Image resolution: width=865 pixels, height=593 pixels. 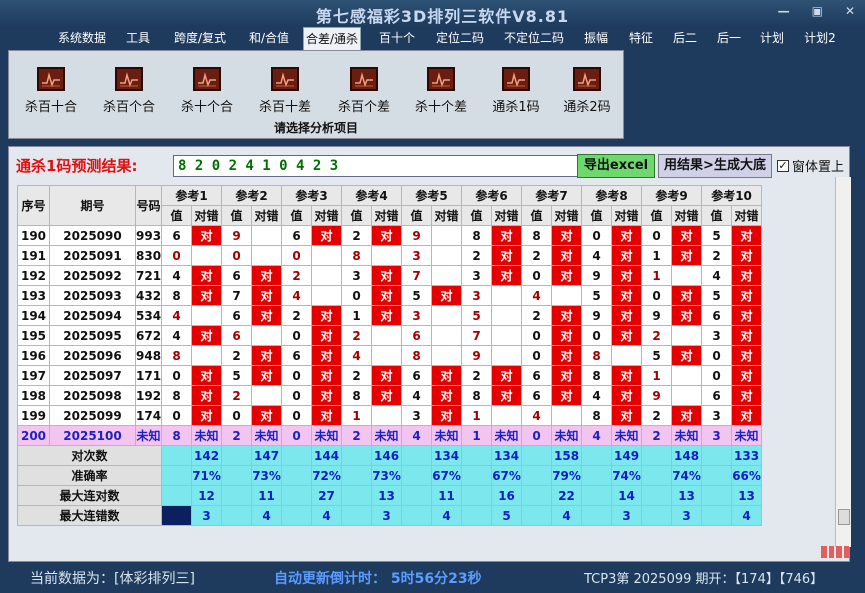 I want to click on ribbon-button-5: 杀十个差, so click(x=441, y=91).